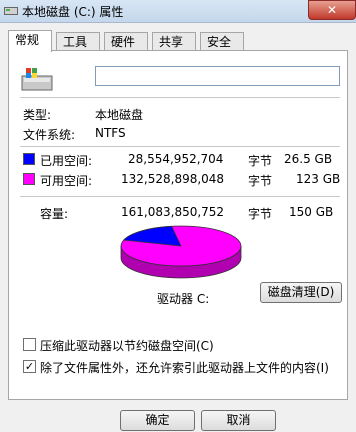 Image resolution: width=356 pixels, height=432 pixels. I want to click on window-title: 本地磁盘 (C:) 属性, so click(73, 12).